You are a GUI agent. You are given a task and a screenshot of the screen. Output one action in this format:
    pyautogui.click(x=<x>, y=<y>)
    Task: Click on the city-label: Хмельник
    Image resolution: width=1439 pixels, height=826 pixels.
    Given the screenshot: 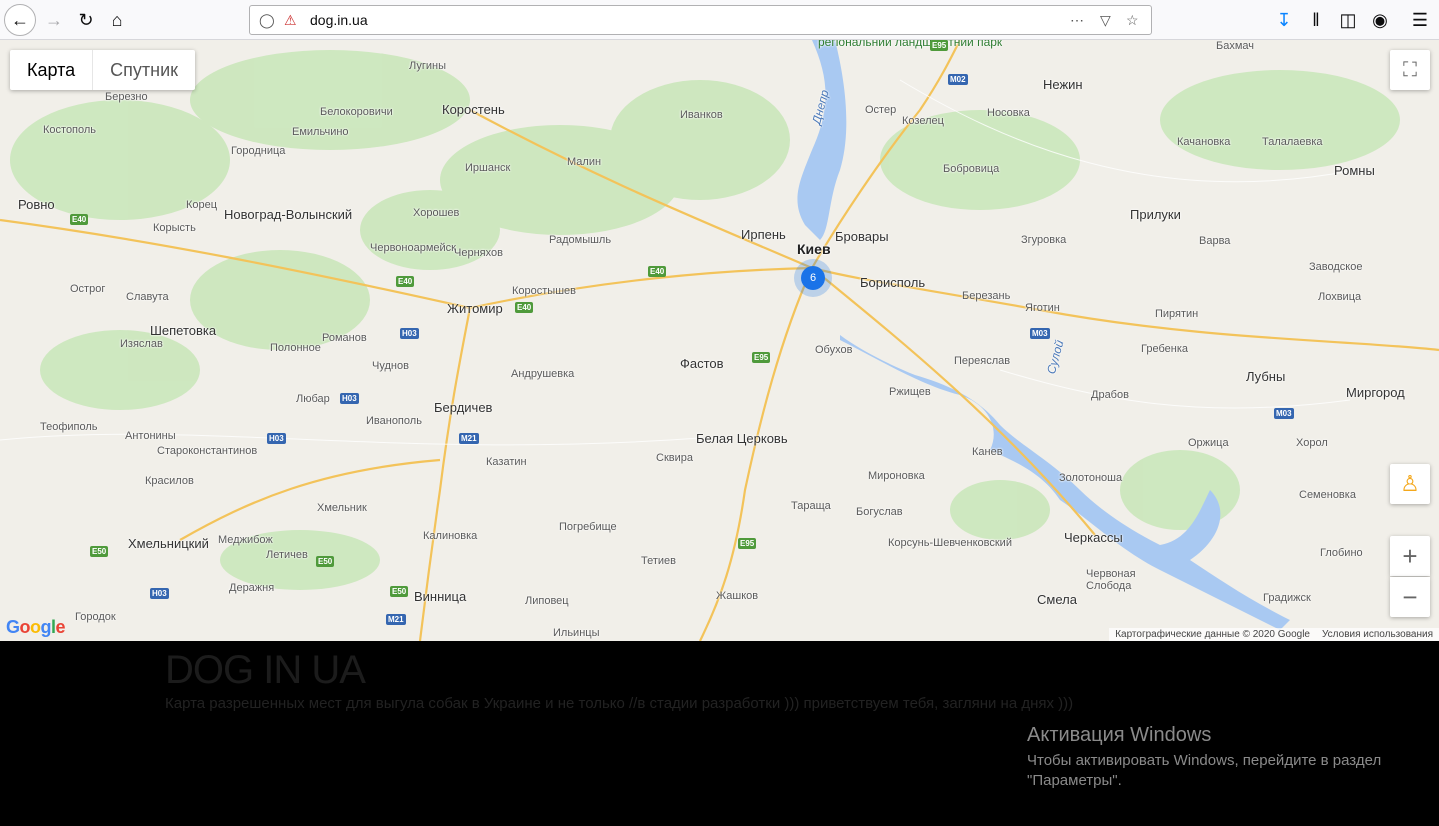 What is the action you would take?
    pyautogui.click(x=342, y=508)
    